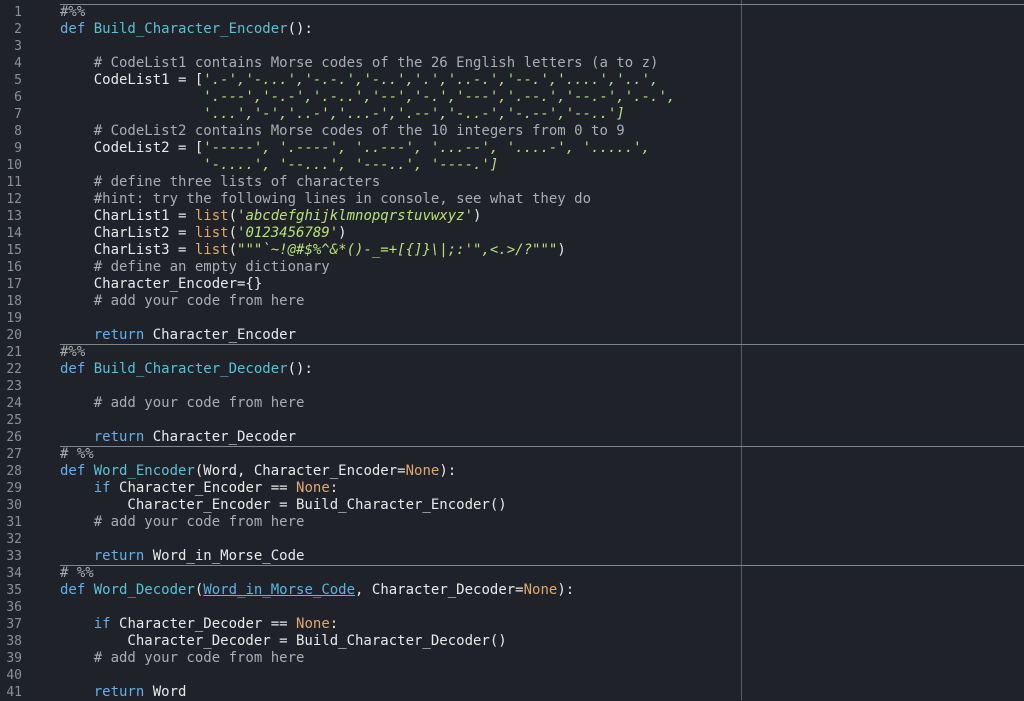 The image size is (1024, 701). I want to click on line-number: 12, so click(14, 199).